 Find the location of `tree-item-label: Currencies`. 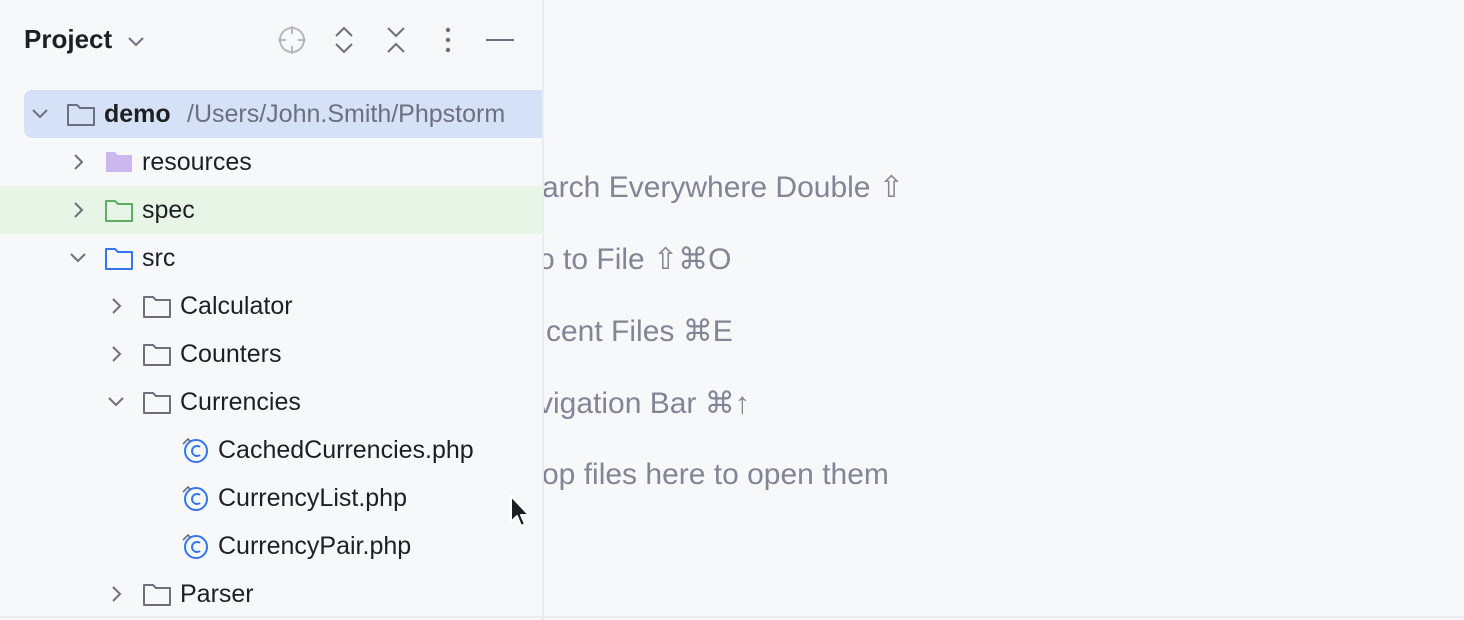

tree-item-label: Currencies is located at coordinates (240, 402).